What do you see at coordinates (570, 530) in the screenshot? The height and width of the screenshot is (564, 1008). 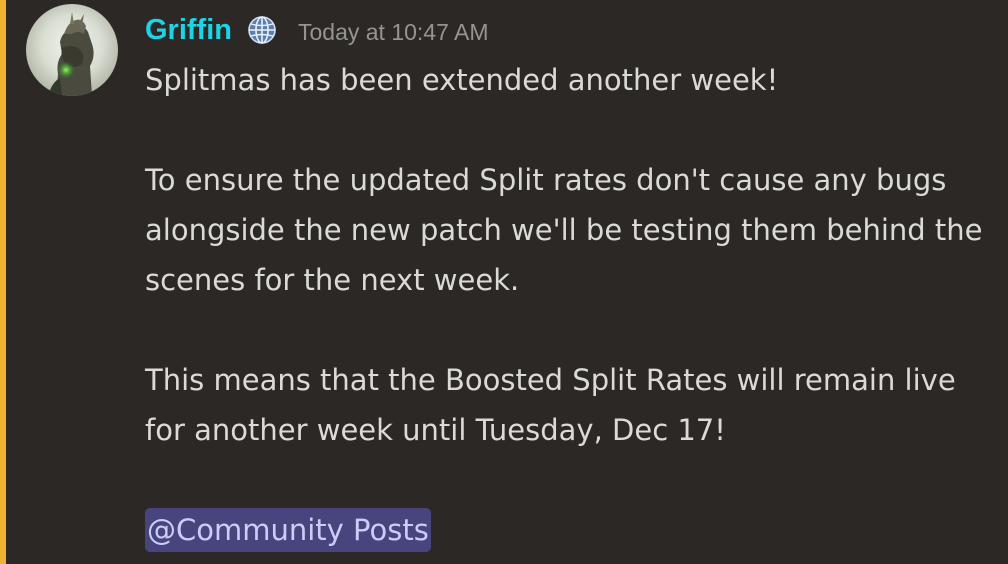 I see `mention-line: @Community Posts` at bounding box center [570, 530].